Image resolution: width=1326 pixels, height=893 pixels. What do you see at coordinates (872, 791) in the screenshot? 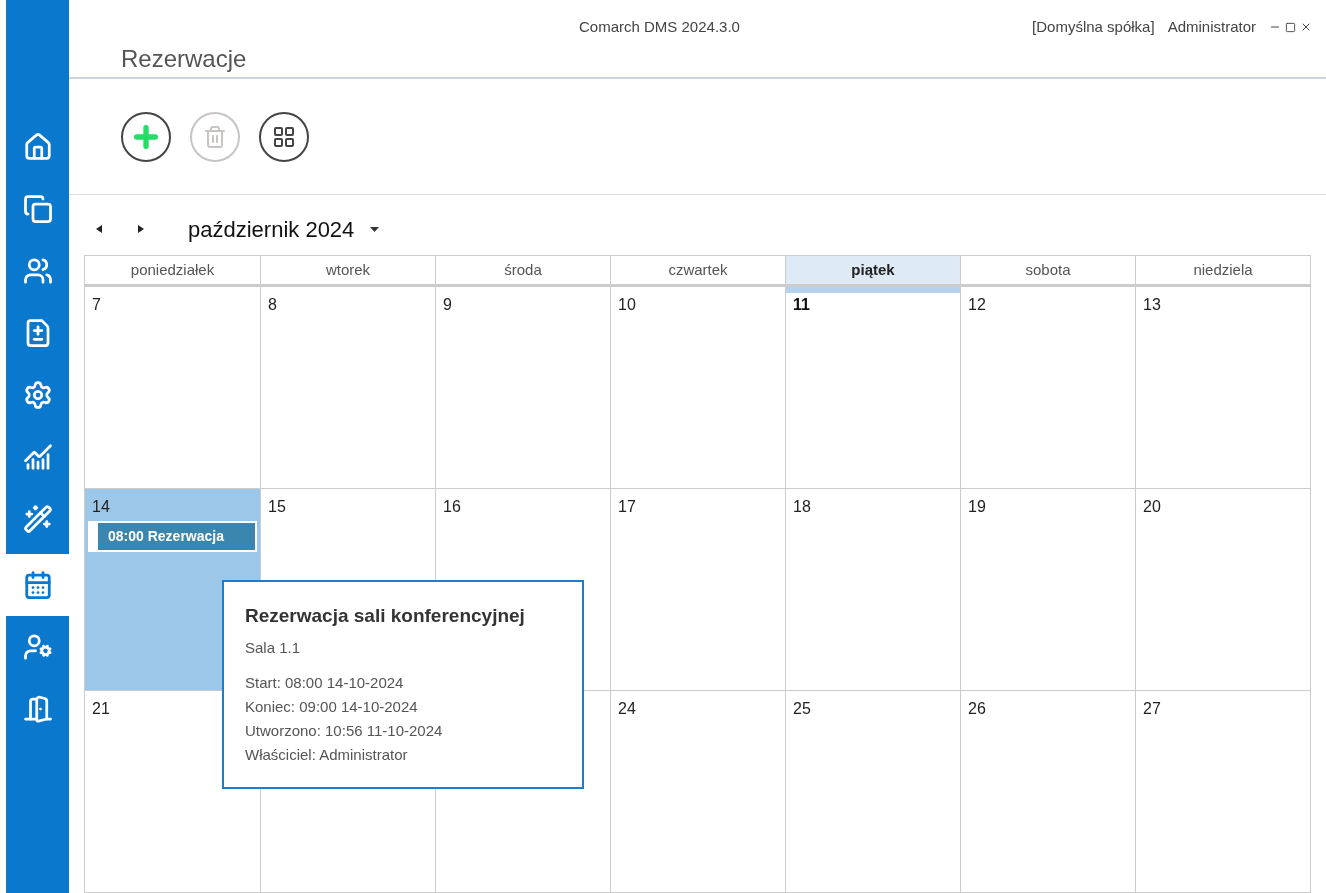
I see `day-cell: 25` at bounding box center [872, 791].